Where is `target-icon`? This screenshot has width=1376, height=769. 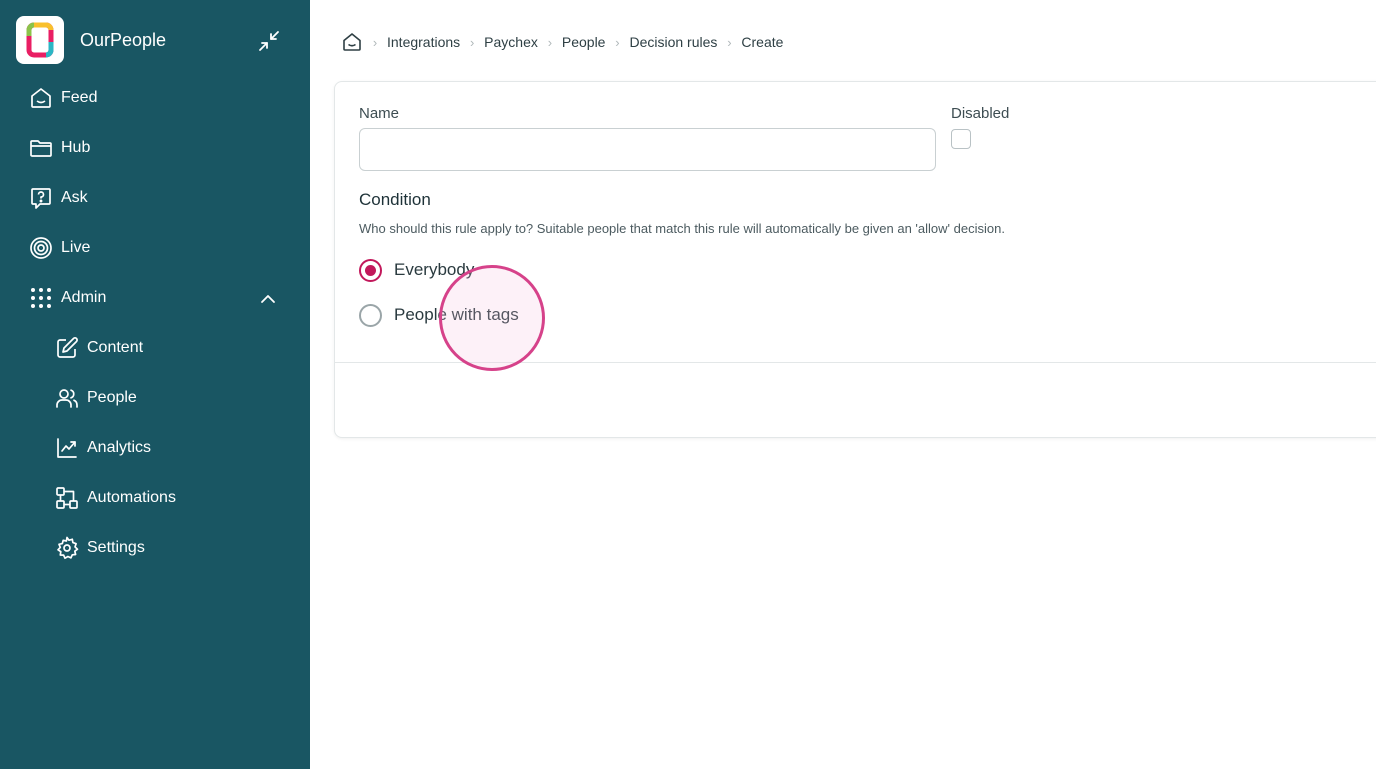 target-icon is located at coordinates (41, 248).